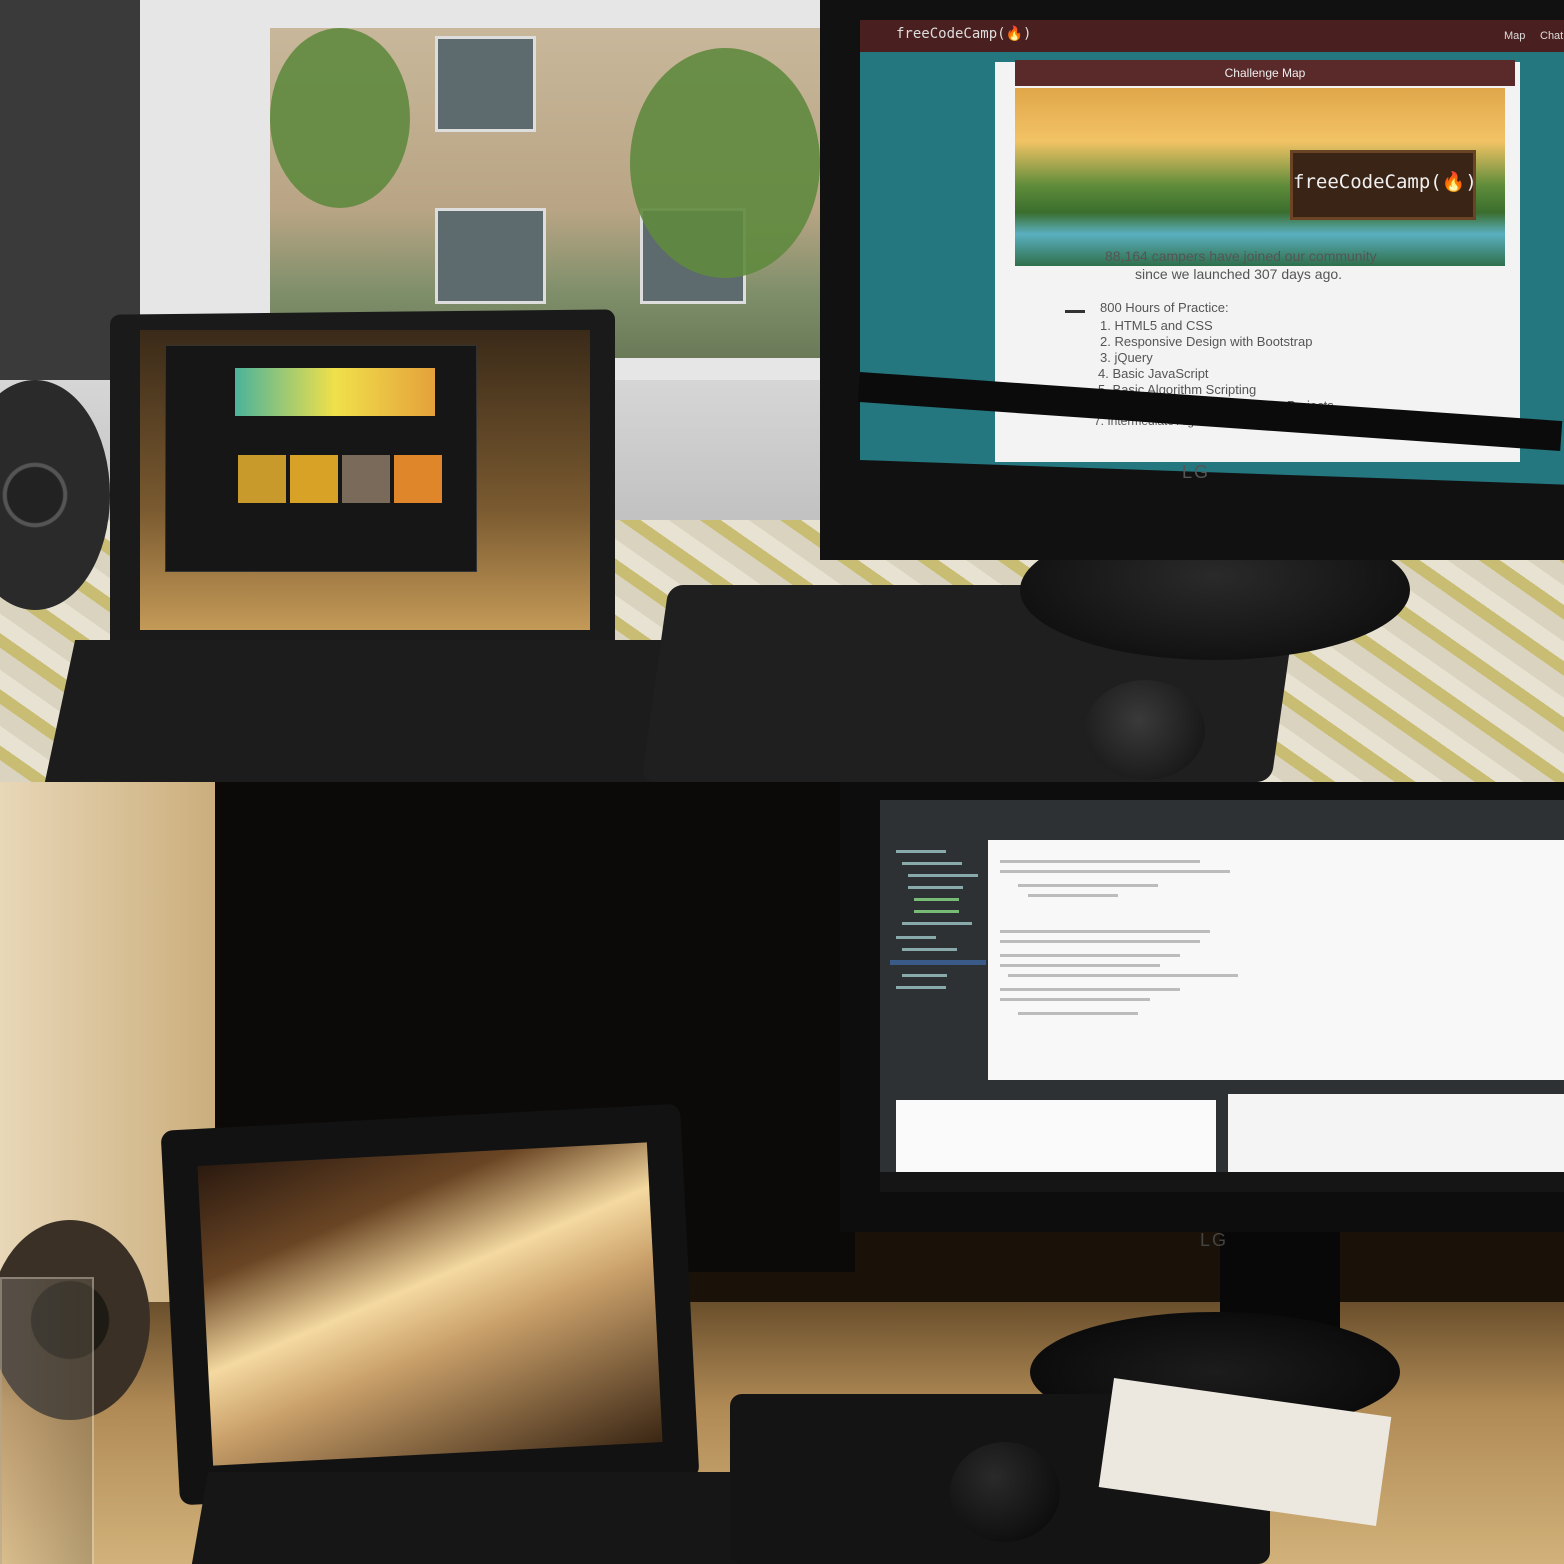  What do you see at coordinates (430, 1304) in the screenshot?
I see `tablet-desktop-snowy-street-wallpaper` at bounding box center [430, 1304].